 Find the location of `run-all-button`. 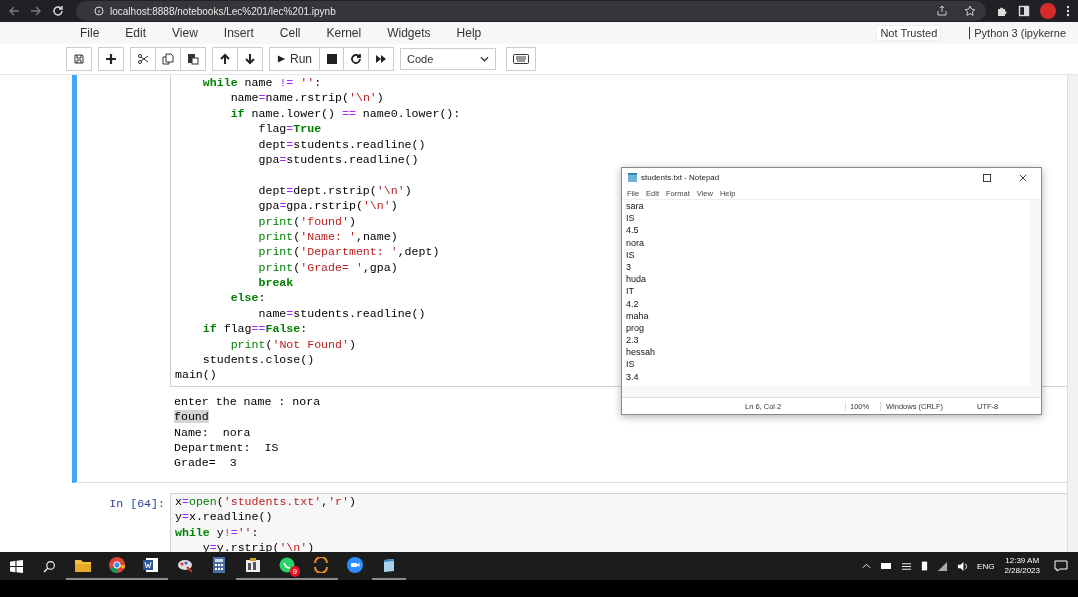

run-all-button is located at coordinates (381, 59).